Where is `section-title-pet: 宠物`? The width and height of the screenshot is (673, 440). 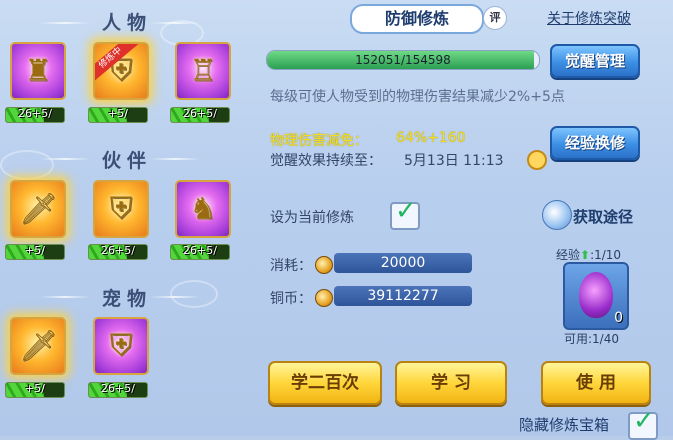
section-title-pet: 宠物 is located at coordinates (127, 299).